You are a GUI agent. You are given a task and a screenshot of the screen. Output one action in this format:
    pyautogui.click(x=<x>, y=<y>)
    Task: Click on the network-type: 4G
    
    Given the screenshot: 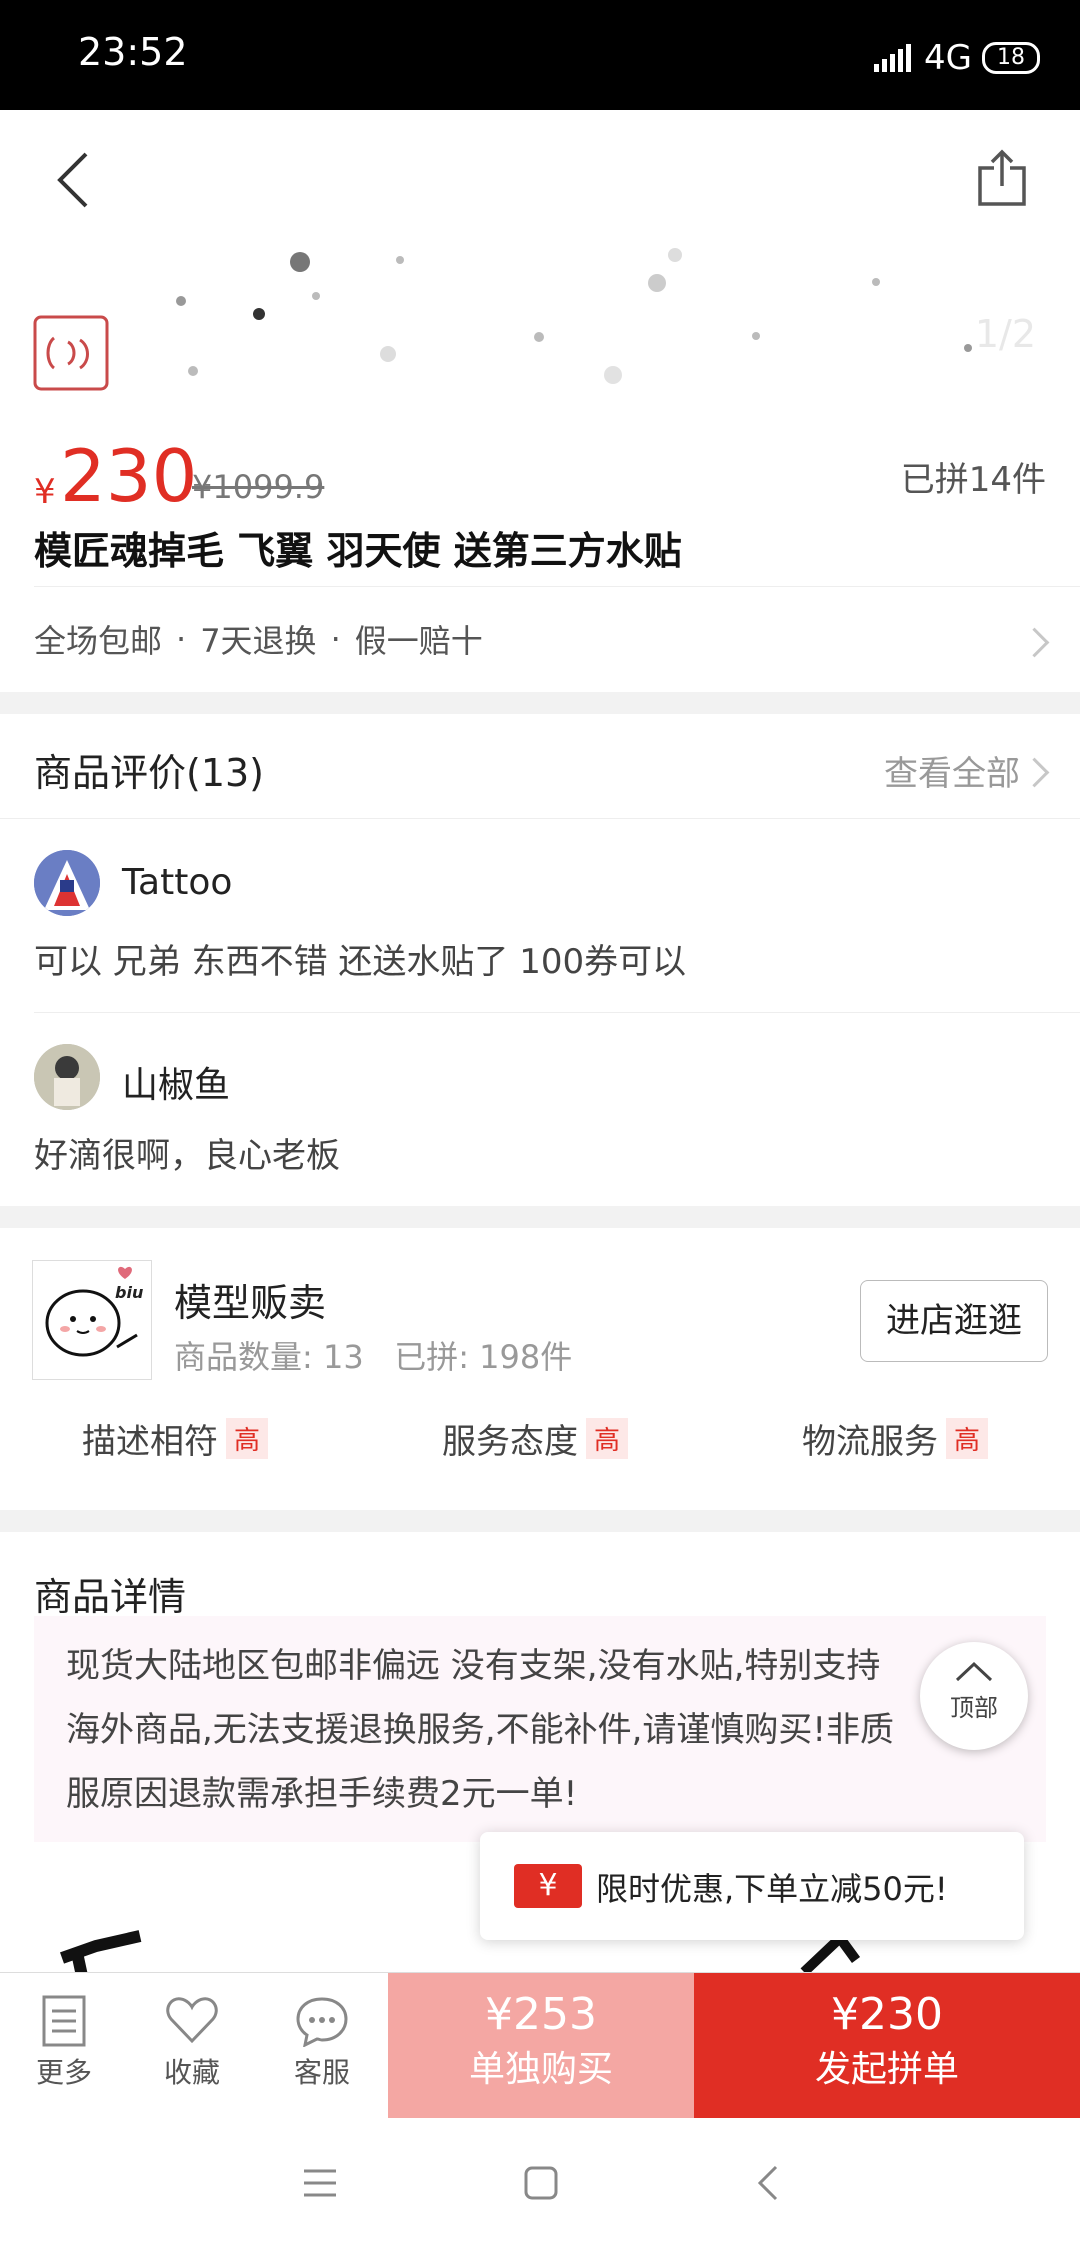 What is the action you would take?
    pyautogui.click(x=948, y=58)
    